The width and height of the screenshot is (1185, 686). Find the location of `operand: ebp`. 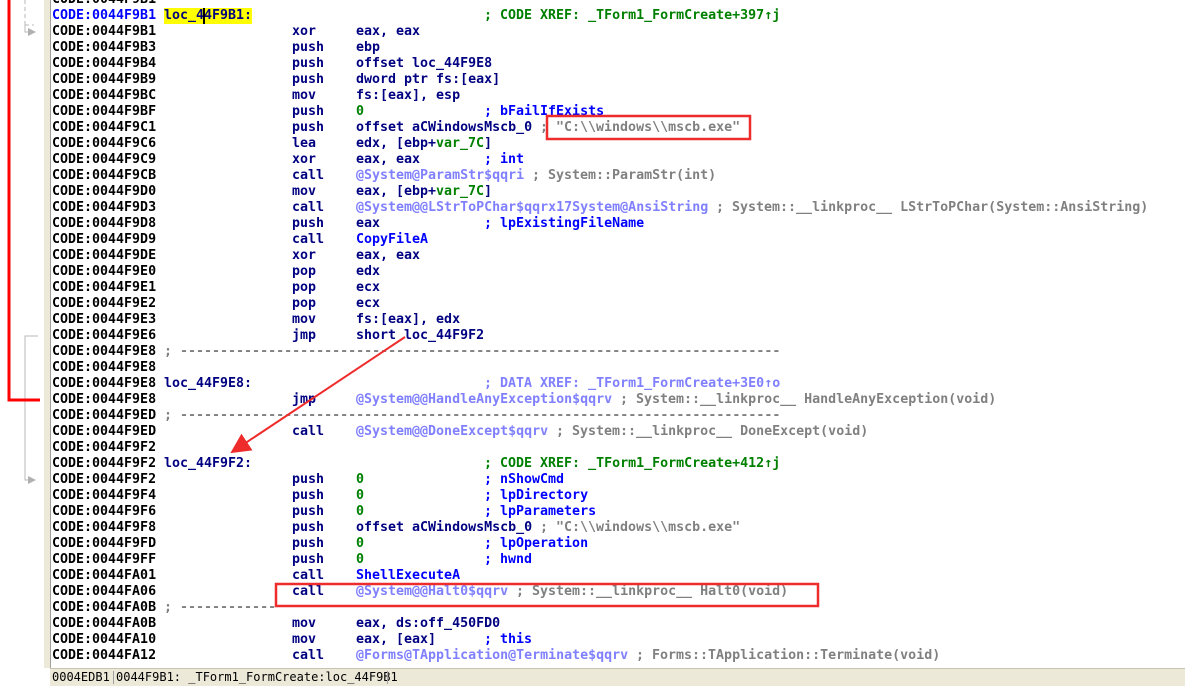

operand: ebp is located at coordinates (368, 48).